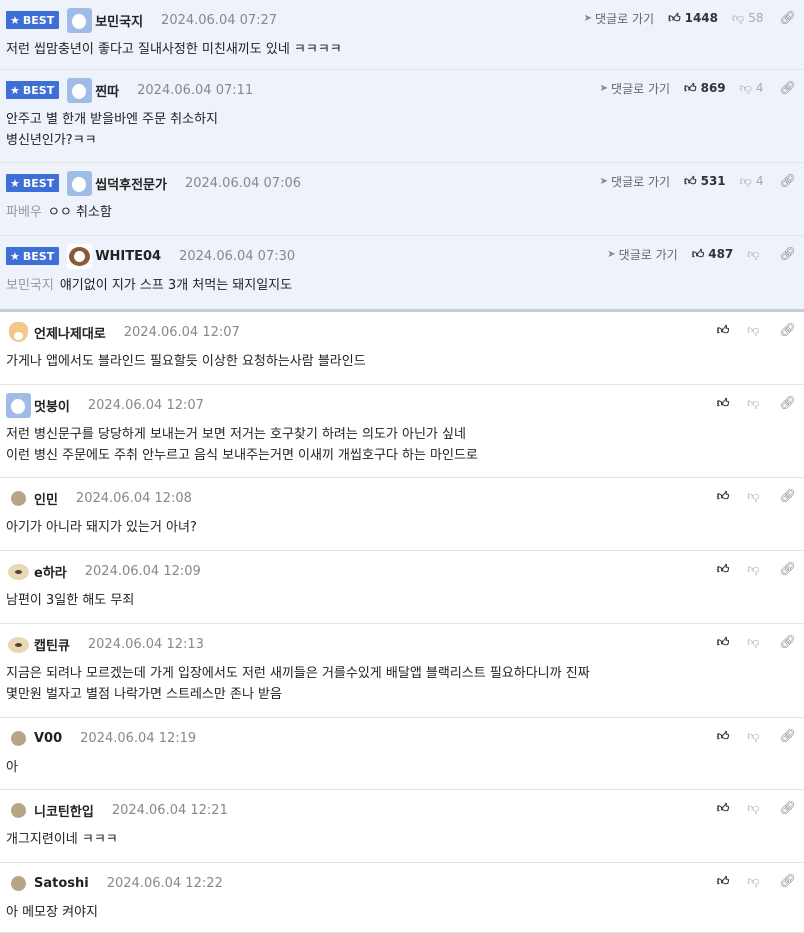 The height and width of the screenshot is (933, 804). Describe the element at coordinates (112, 119) in the screenshot. I see `comment-line: 안주고 별 한개 받을바엔 주문 취소하지` at that location.